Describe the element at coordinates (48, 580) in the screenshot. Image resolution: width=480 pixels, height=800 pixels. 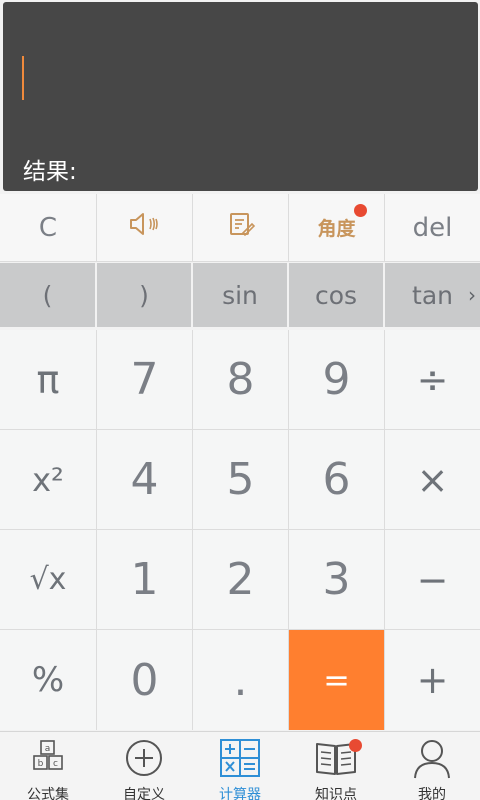
I see `sqrt-button: √x` at that location.